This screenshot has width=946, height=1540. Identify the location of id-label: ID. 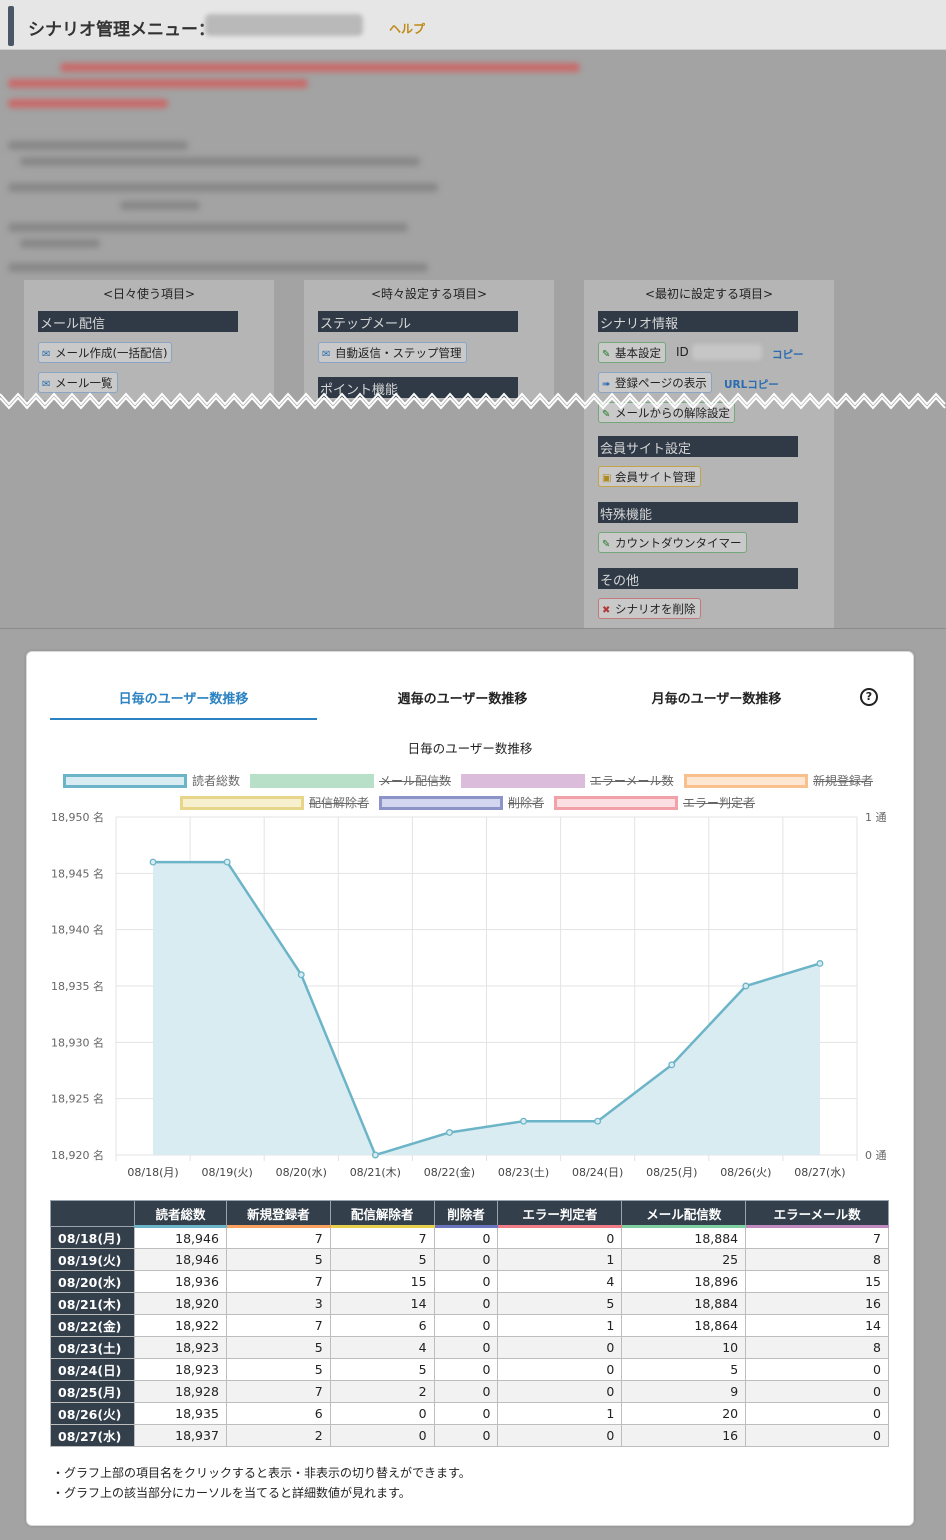
(682, 352).